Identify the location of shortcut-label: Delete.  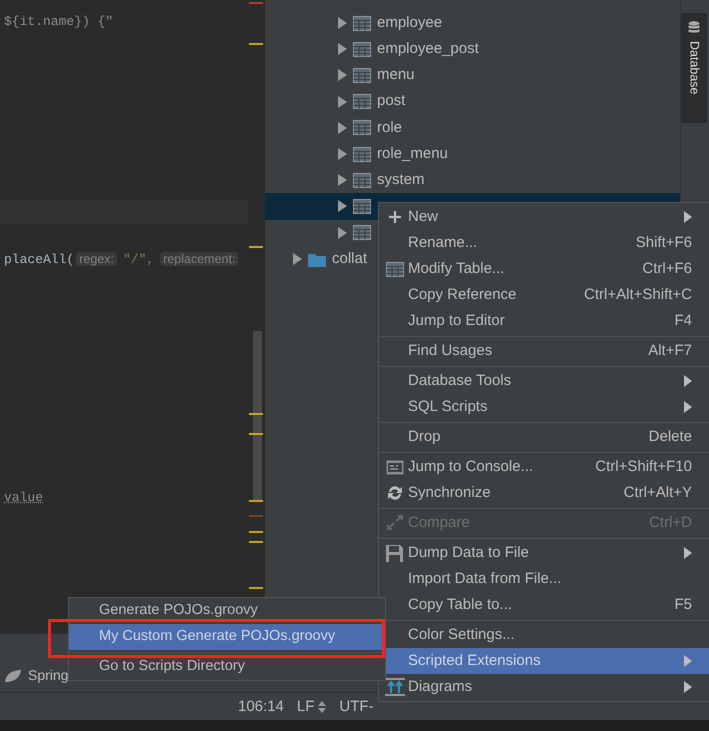
(670, 436).